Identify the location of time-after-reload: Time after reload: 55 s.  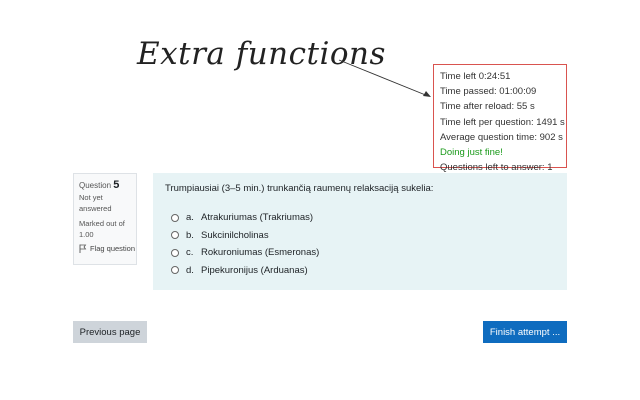
(487, 107).